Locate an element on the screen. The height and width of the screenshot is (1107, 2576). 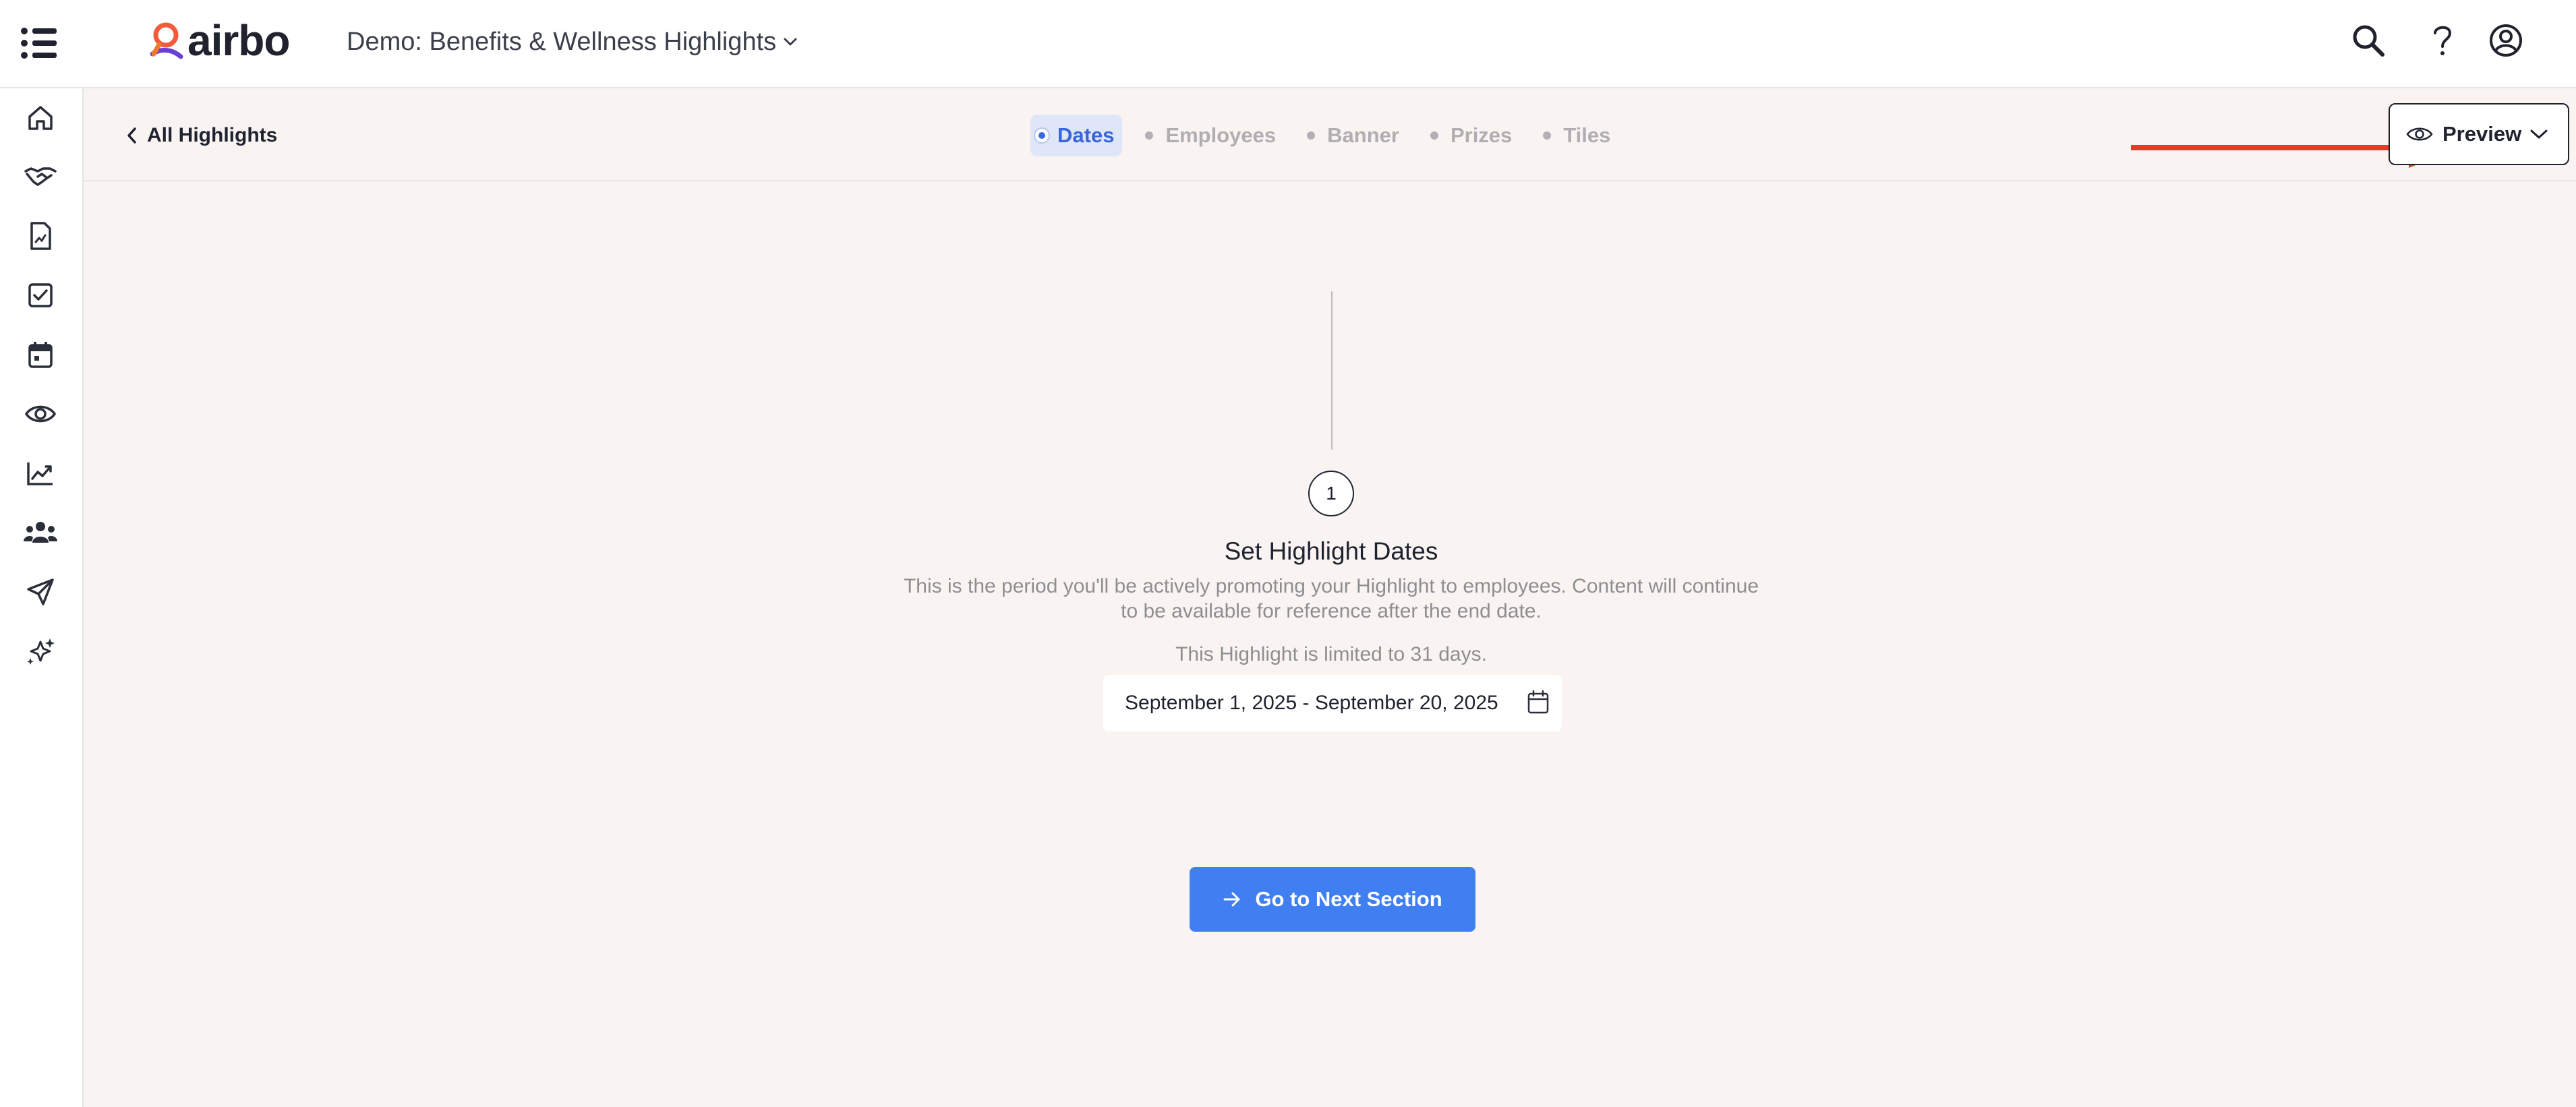
sidebar is located at coordinates (42, 597).